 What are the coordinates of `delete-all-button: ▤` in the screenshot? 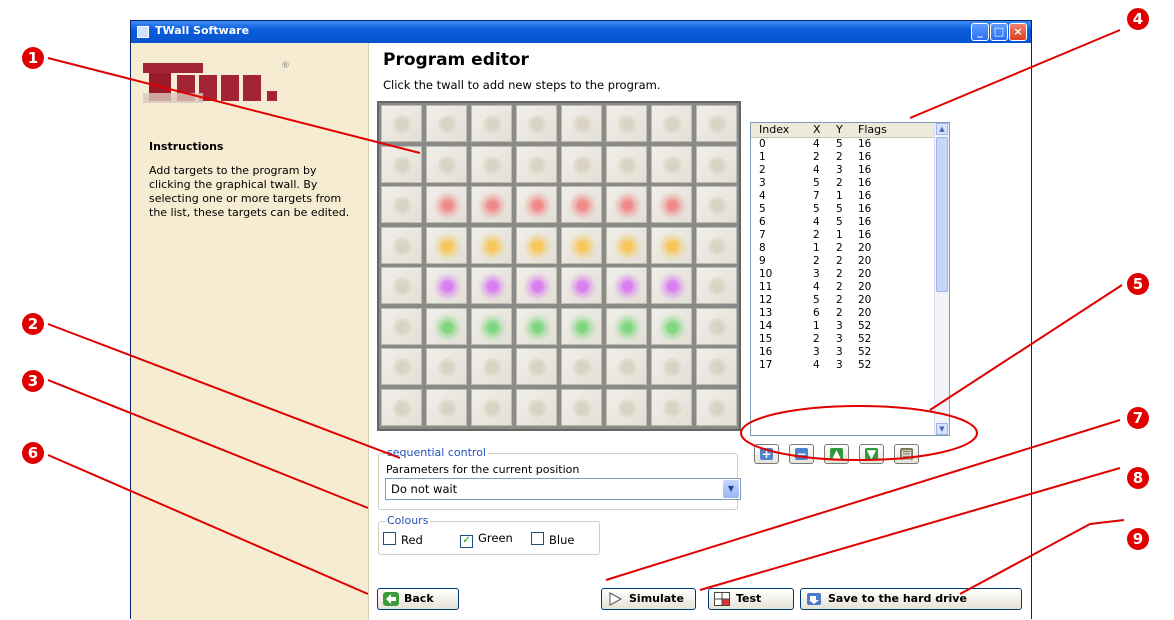 It's located at (906, 454).